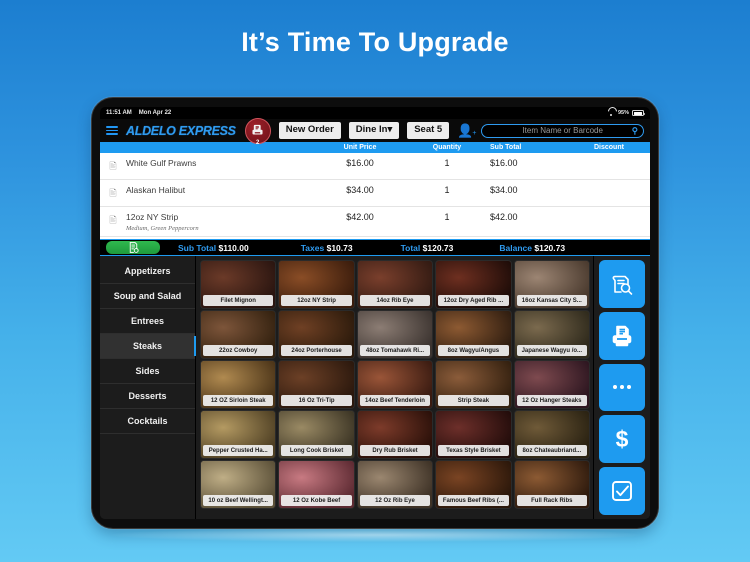 Image resolution: width=750 pixels, height=562 pixels. Describe the element at coordinates (155, 113) in the screenshot. I see `status-date: Mon Apr 22` at that location.